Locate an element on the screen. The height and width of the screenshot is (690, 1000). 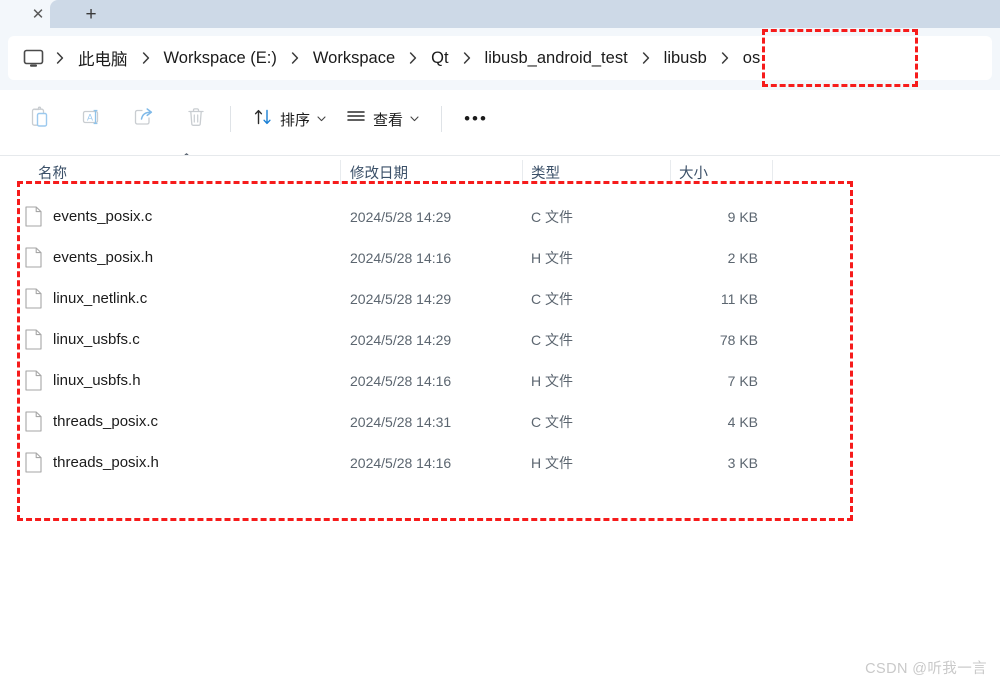
clipboard-paste-icon is located at coordinates (40, 119).